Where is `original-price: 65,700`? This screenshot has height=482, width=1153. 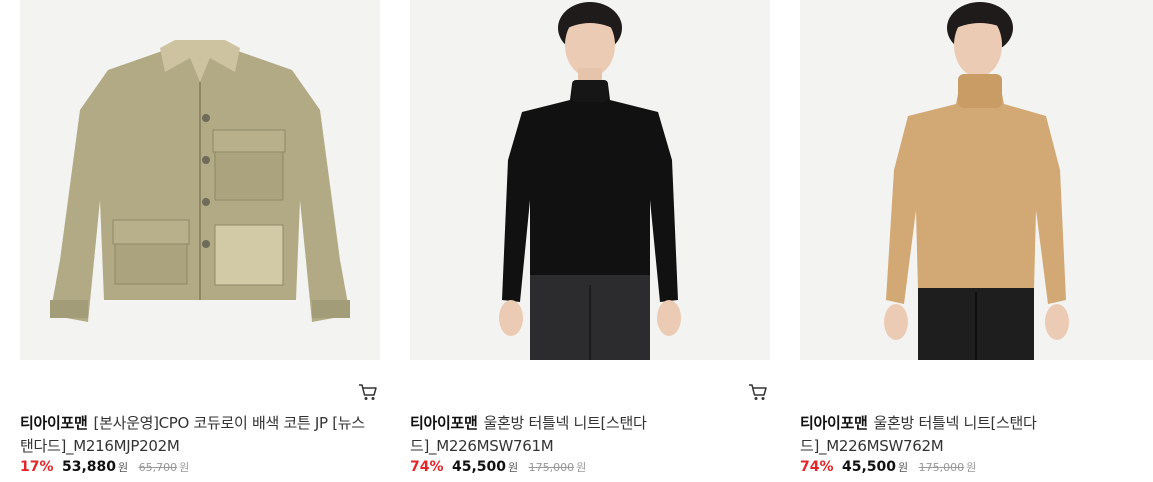 original-price: 65,700 is located at coordinates (158, 467).